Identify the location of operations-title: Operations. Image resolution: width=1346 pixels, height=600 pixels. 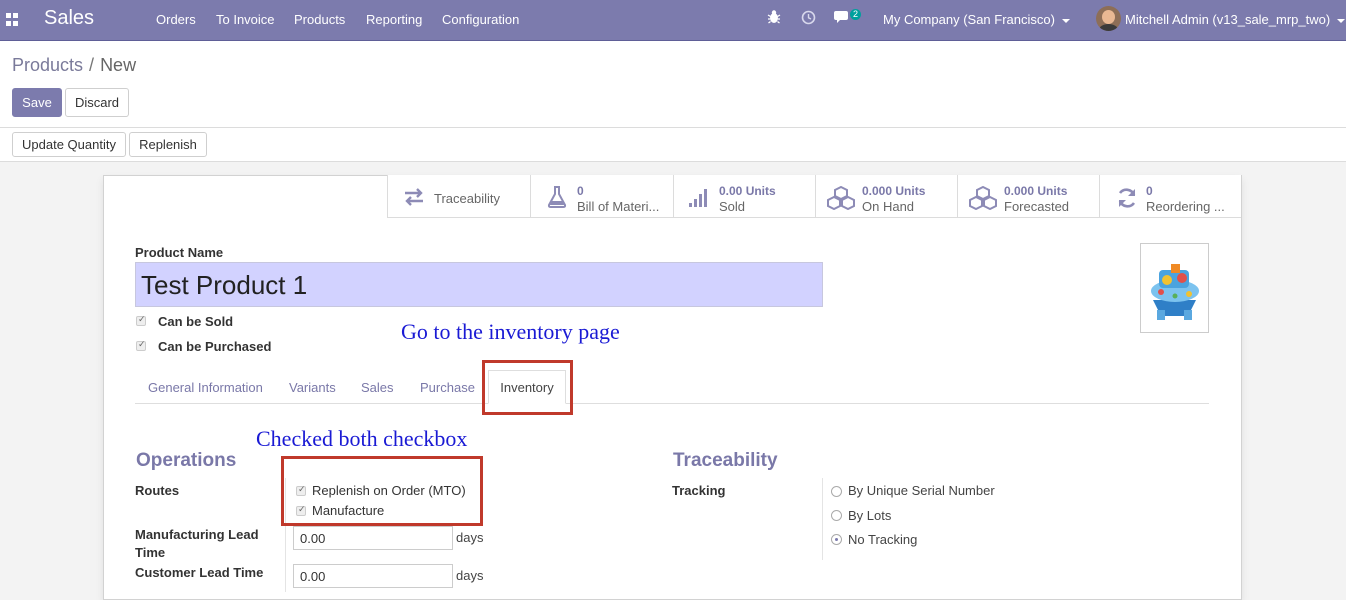
(186, 460).